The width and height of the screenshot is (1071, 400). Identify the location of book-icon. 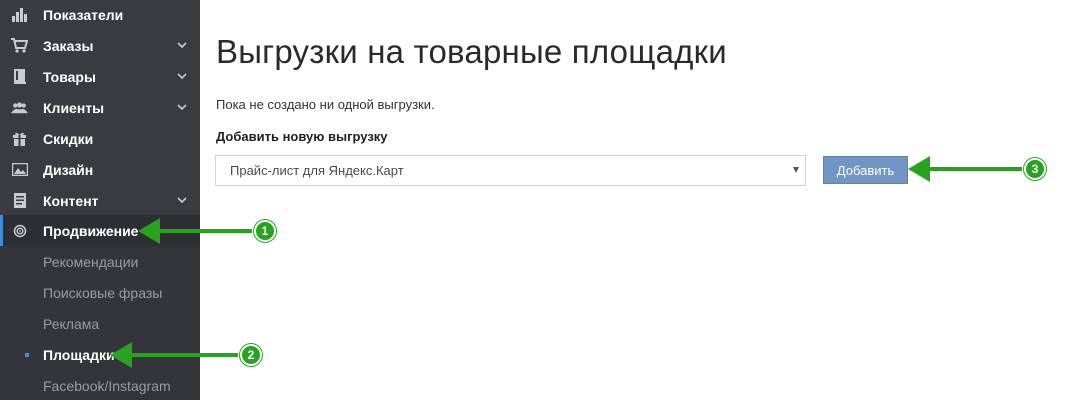
(19, 76).